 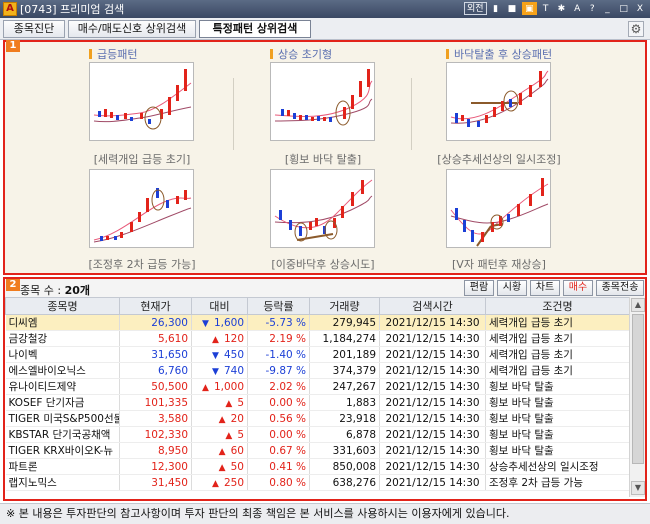 I want to click on cell-change-value: 50, so click(x=237, y=466).